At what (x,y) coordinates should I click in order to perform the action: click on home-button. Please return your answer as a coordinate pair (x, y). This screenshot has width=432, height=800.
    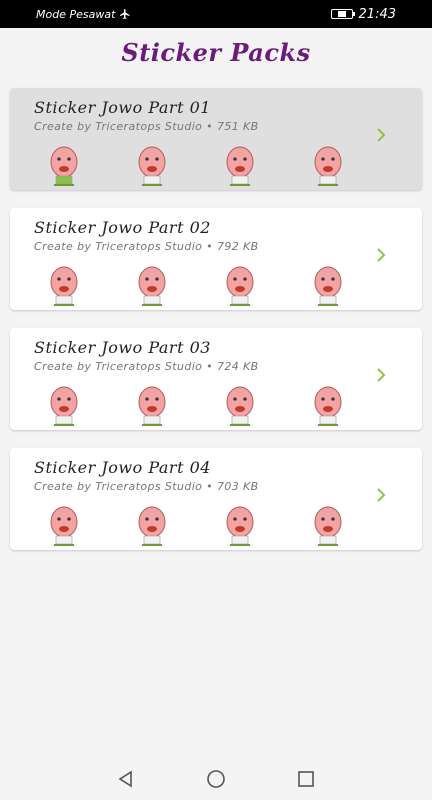
    Looking at the image, I should click on (216, 779).